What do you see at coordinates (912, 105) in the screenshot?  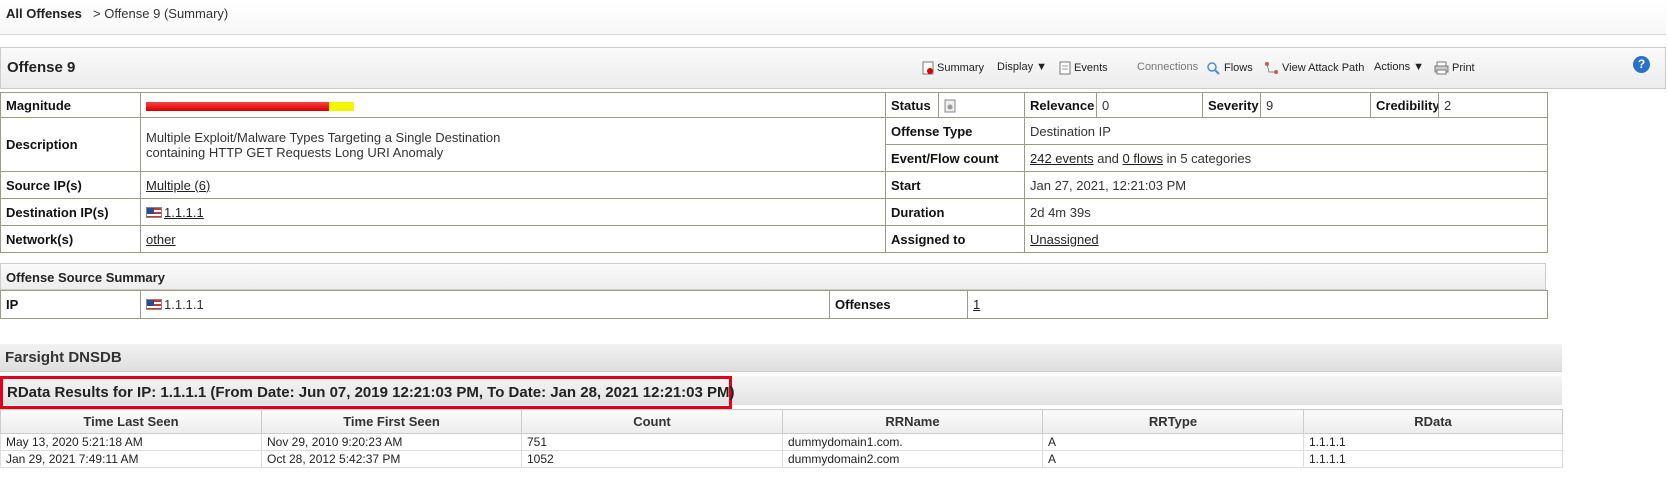 I see `status-label: Status` at bounding box center [912, 105].